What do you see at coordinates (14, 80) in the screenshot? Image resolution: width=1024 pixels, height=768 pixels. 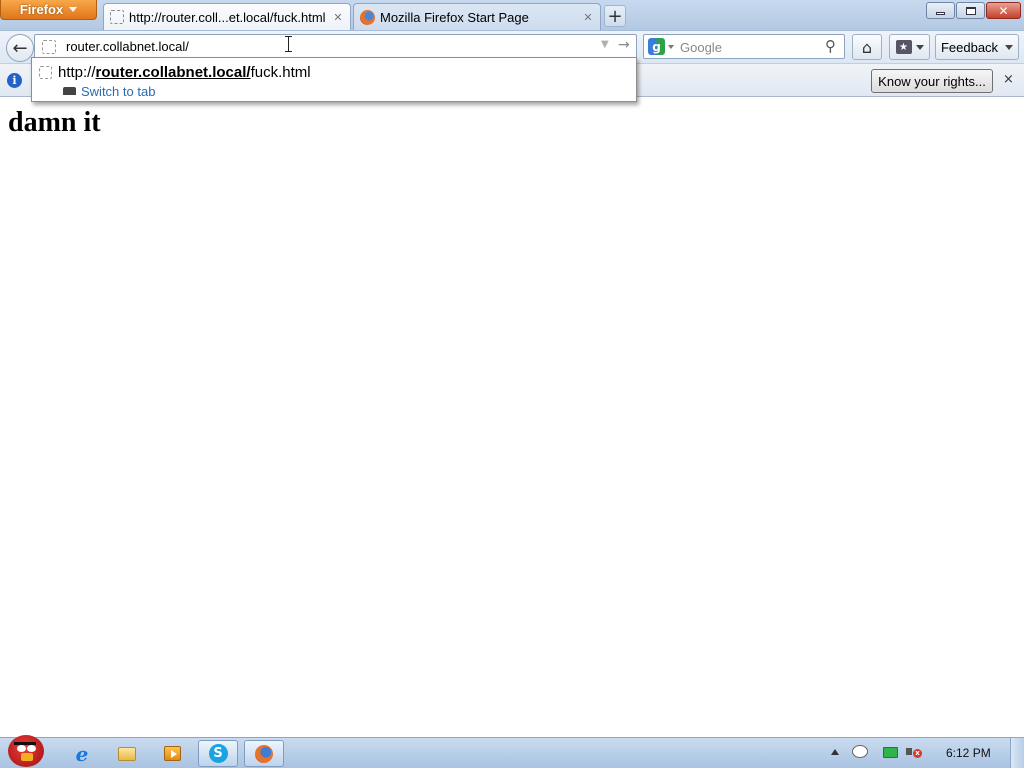 I see `info-icon: i` at bounding box center [14, 80].